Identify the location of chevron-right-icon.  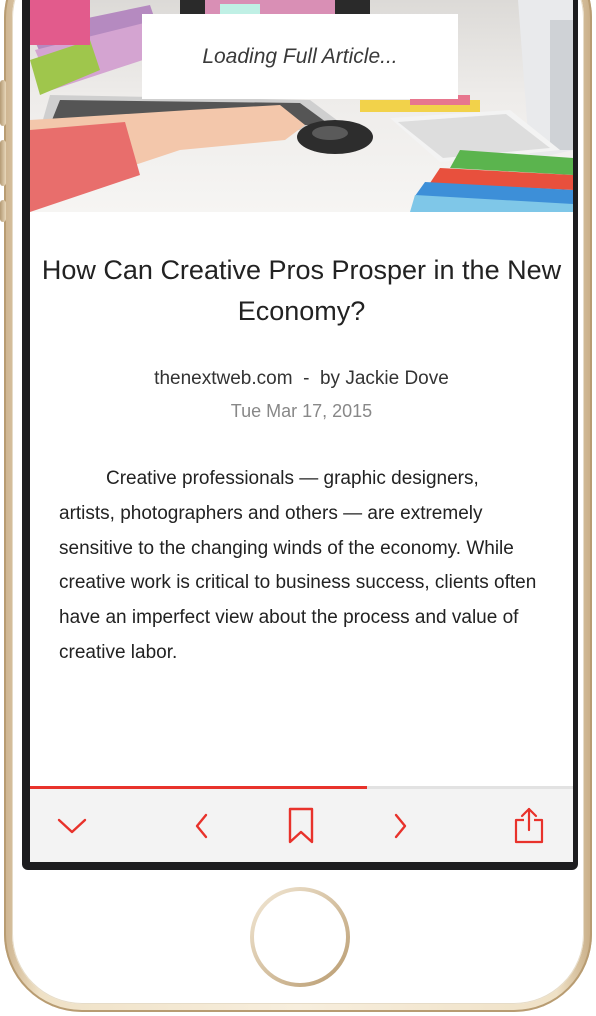
(400, 826).